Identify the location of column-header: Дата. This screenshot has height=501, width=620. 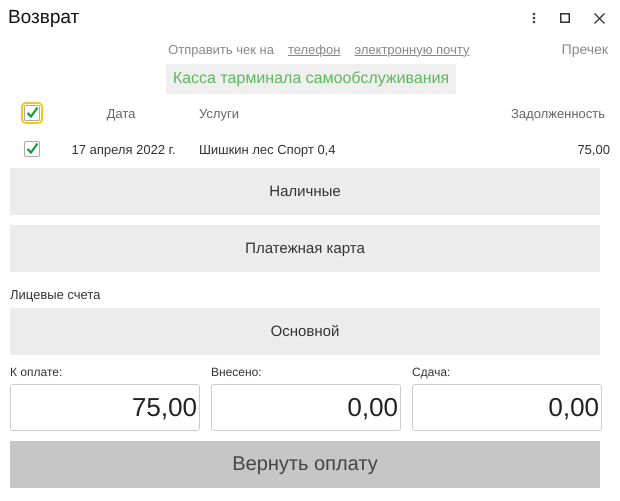
(121, 113).